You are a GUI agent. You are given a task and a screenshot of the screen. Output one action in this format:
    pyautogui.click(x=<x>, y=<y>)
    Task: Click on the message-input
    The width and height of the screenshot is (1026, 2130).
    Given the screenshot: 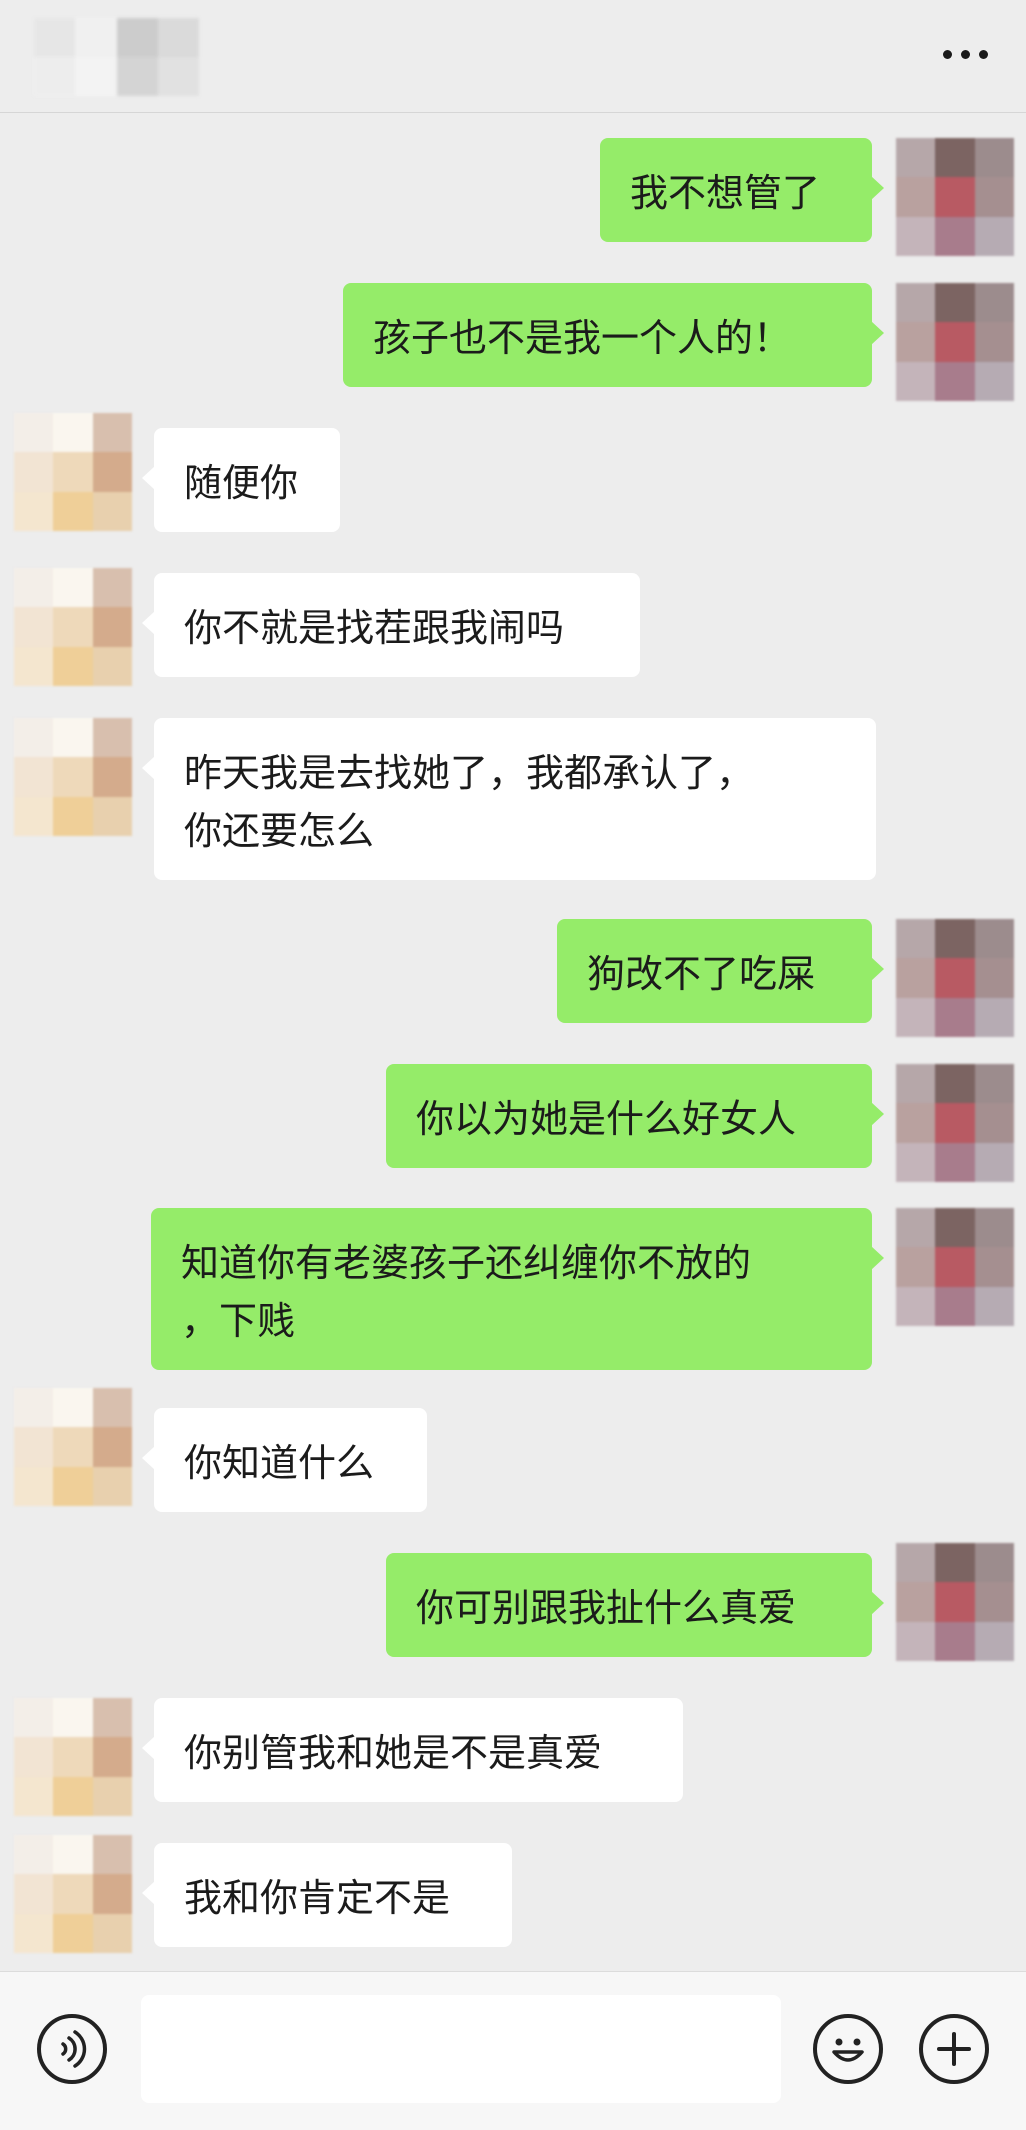 What is the action you would take?
    pyautogui.click(x=461, y=2049)
    